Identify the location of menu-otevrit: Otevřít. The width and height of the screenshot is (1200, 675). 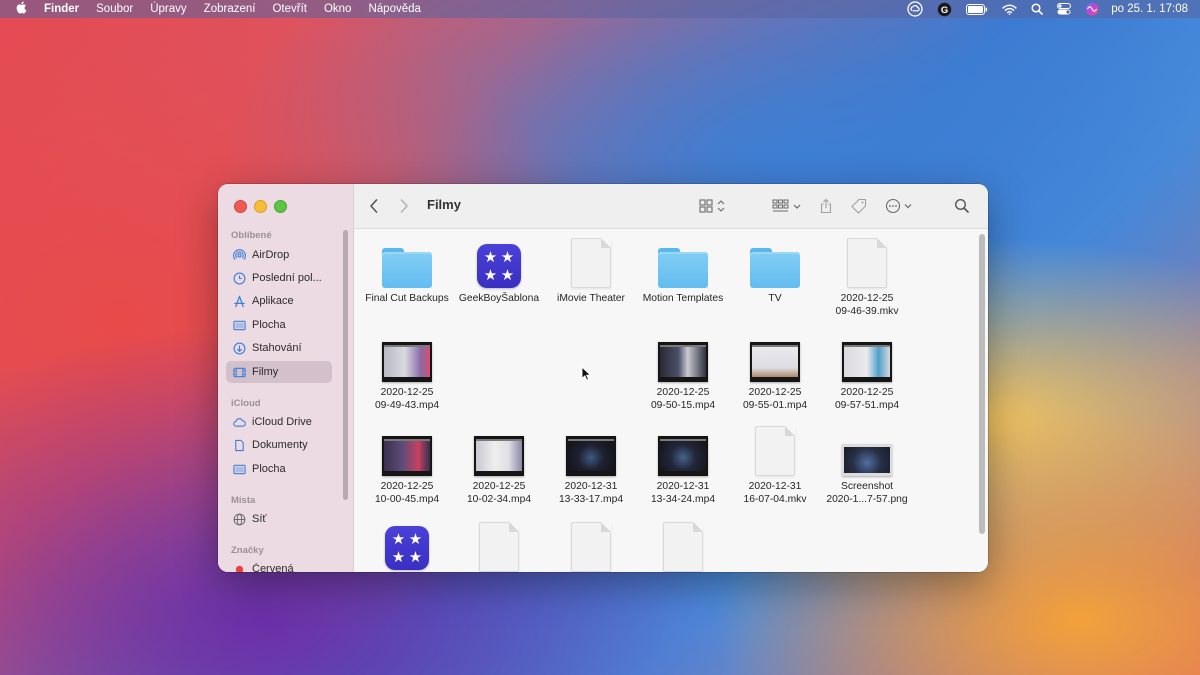
(289, 9).